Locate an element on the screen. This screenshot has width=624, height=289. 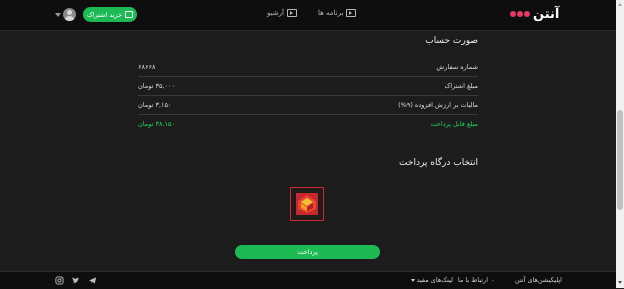
brand-logo: آنتن is located at coordinates (534, 14).